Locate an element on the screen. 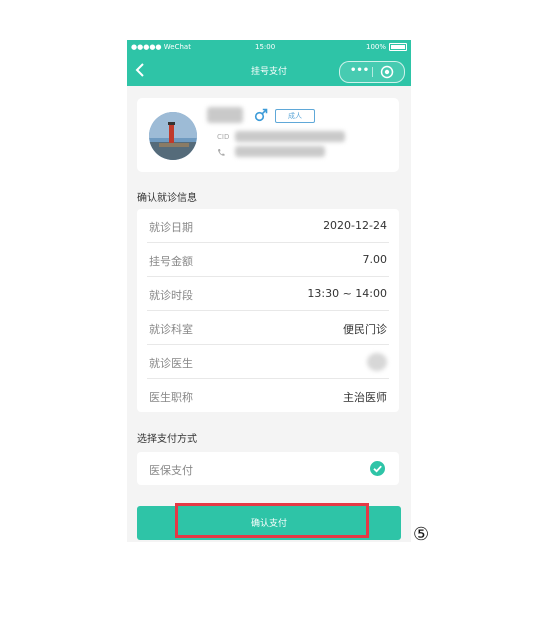  carrier-label: ●●●●● WeChat is located at coordinates (161, 47).